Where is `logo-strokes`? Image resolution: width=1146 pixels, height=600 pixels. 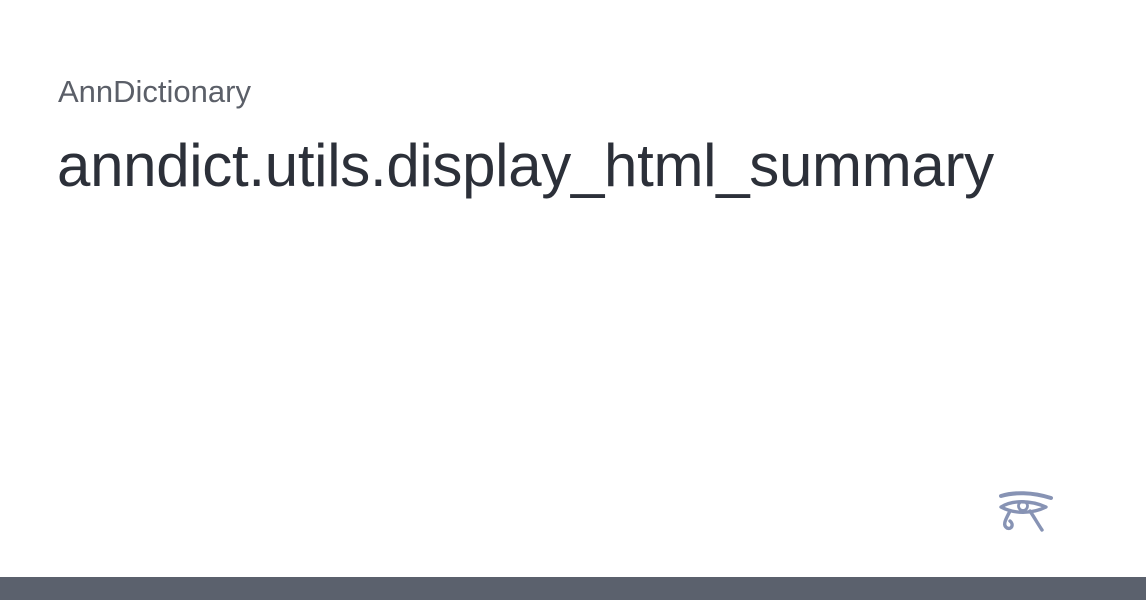
logo-strokes is located at coordinates (1026, 511).